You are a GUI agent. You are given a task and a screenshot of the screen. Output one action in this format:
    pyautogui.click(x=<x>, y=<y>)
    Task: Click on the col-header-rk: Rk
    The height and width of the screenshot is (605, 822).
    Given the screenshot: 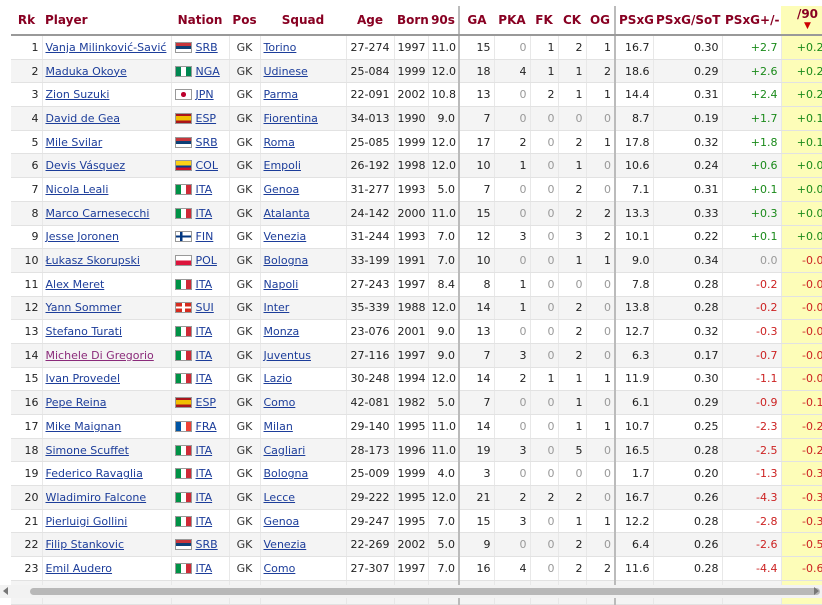 What is the action you would take?
    pyautogui.click(x=26, y=21)
    